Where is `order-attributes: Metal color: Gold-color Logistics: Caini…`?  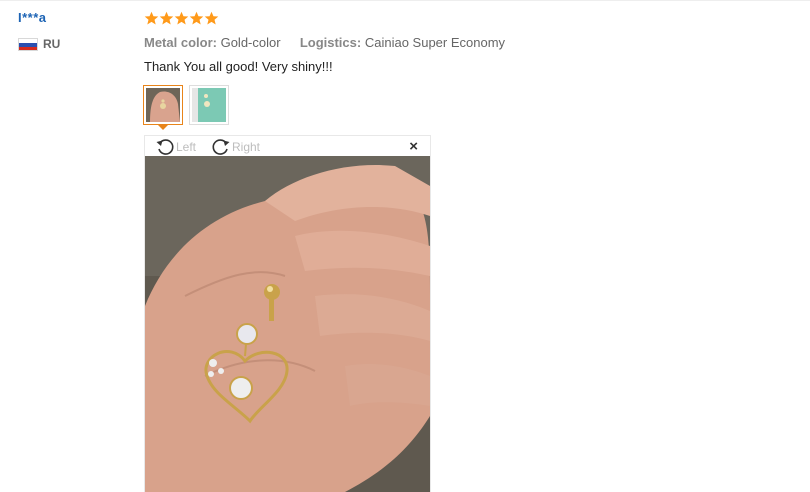
order-attributes: Metal color: Gold-color Logistics: Caini… is located at coordinates (464, 42).